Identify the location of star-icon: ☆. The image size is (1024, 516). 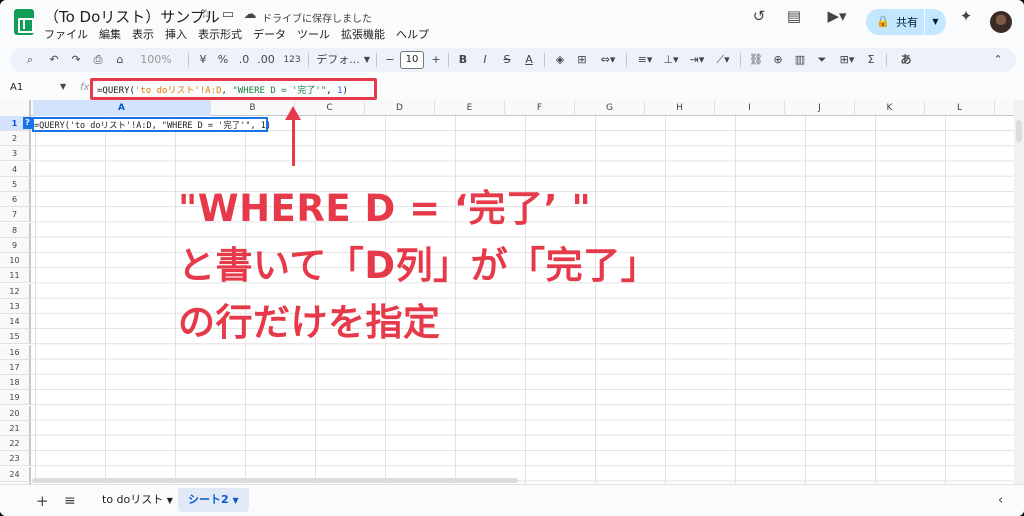
(206, 15).